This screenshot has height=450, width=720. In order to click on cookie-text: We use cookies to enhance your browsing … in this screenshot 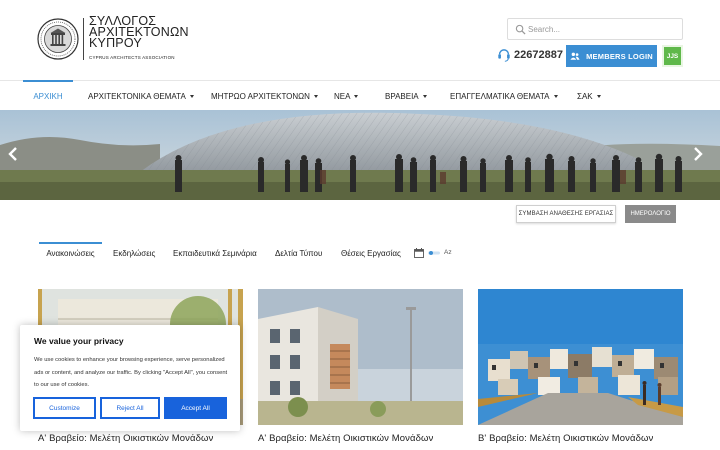, I will do `click(131, 372)`.